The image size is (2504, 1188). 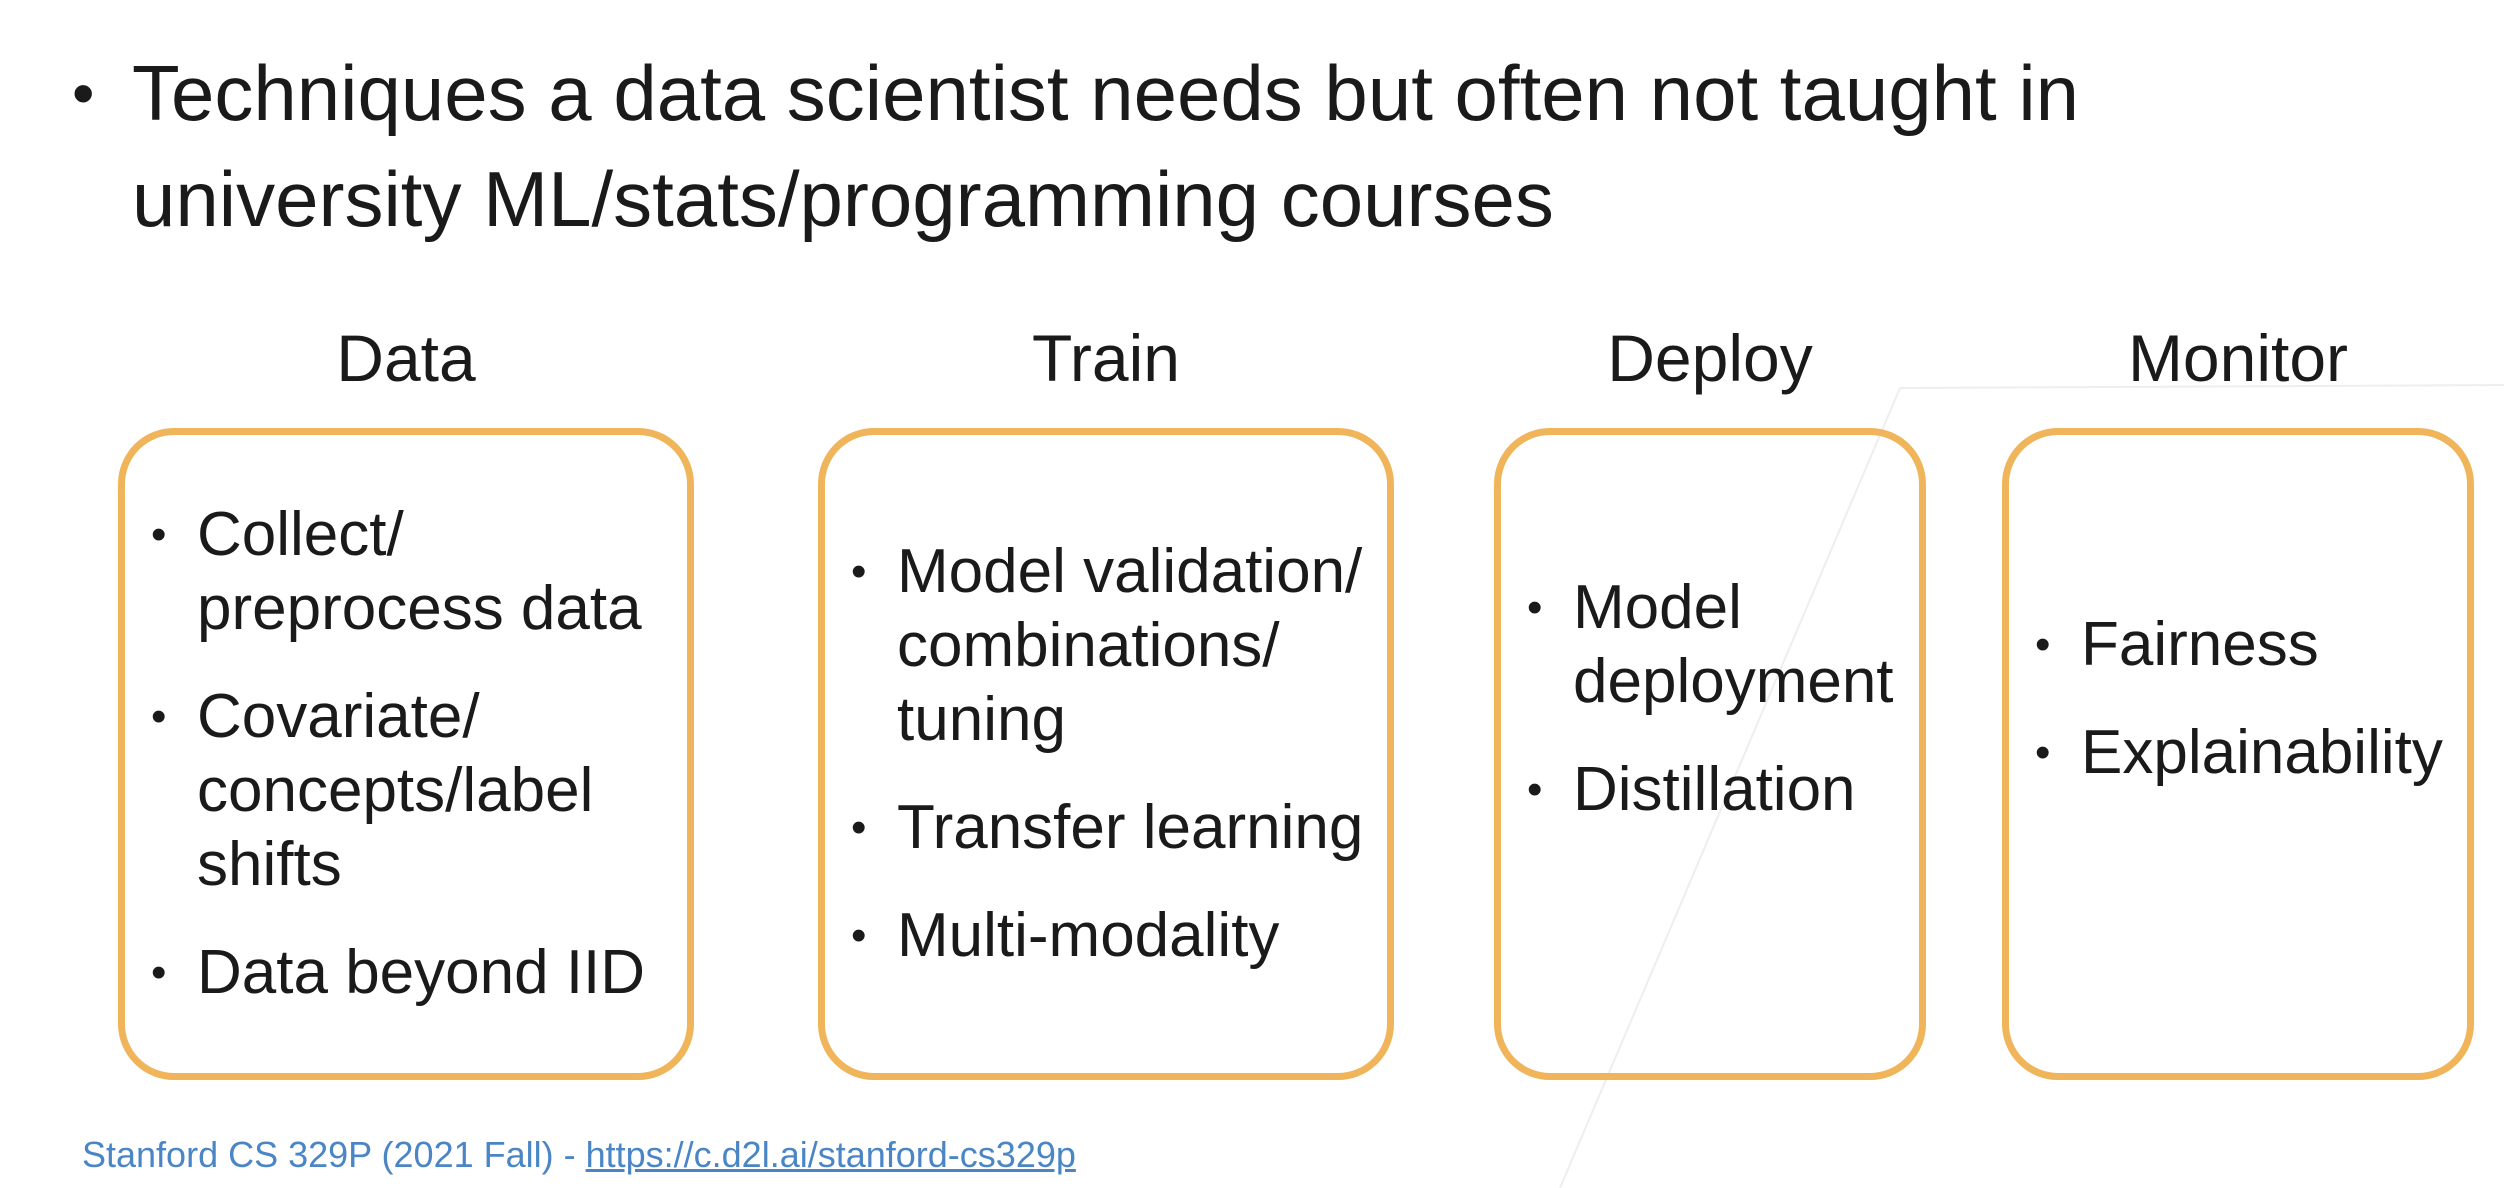 I want to click on column-title-train: Train, so click(x=1106, y=358).